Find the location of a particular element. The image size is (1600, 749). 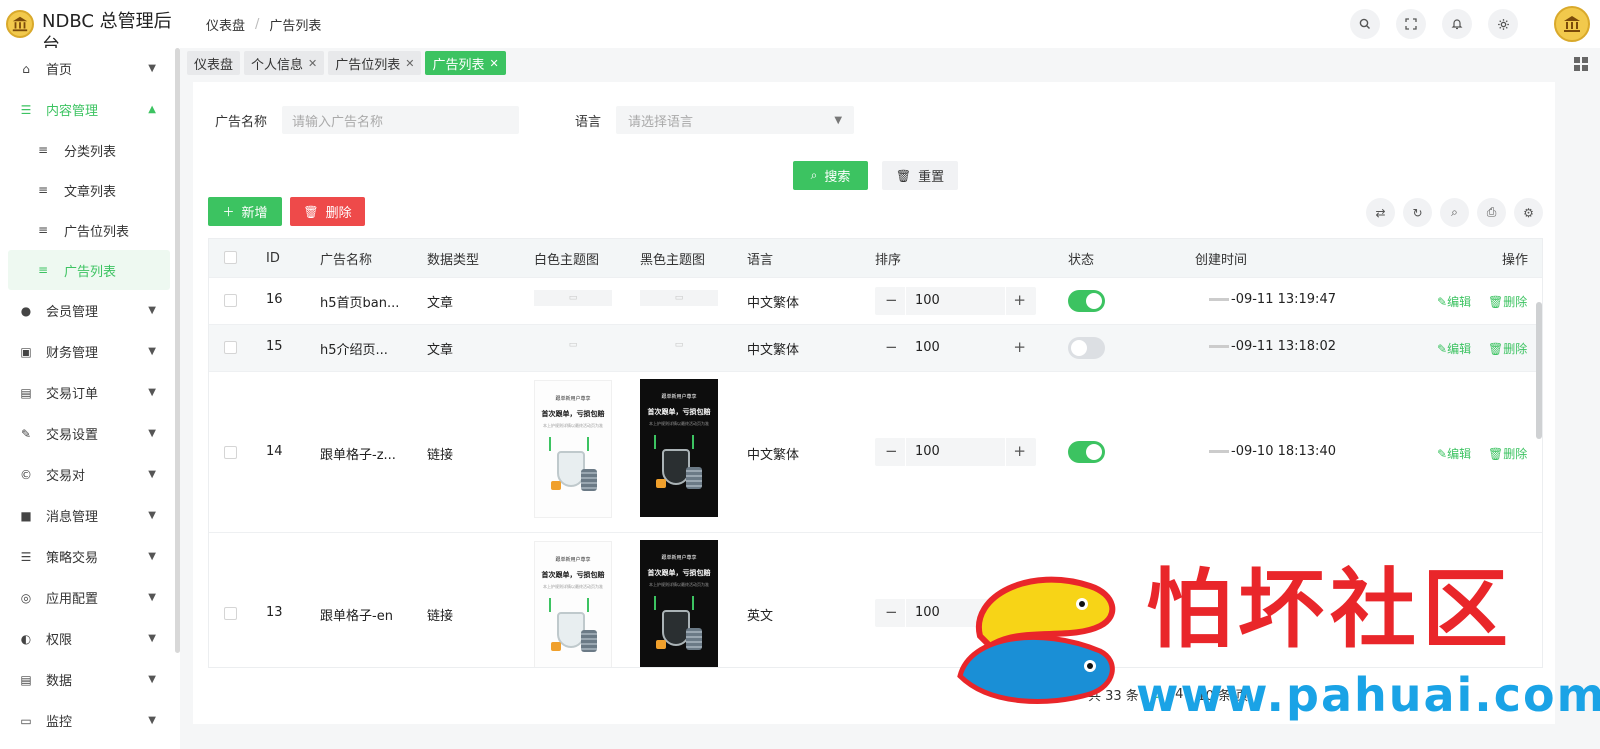

refresh-icon: ↻ is located at coordinates (1417, 212).